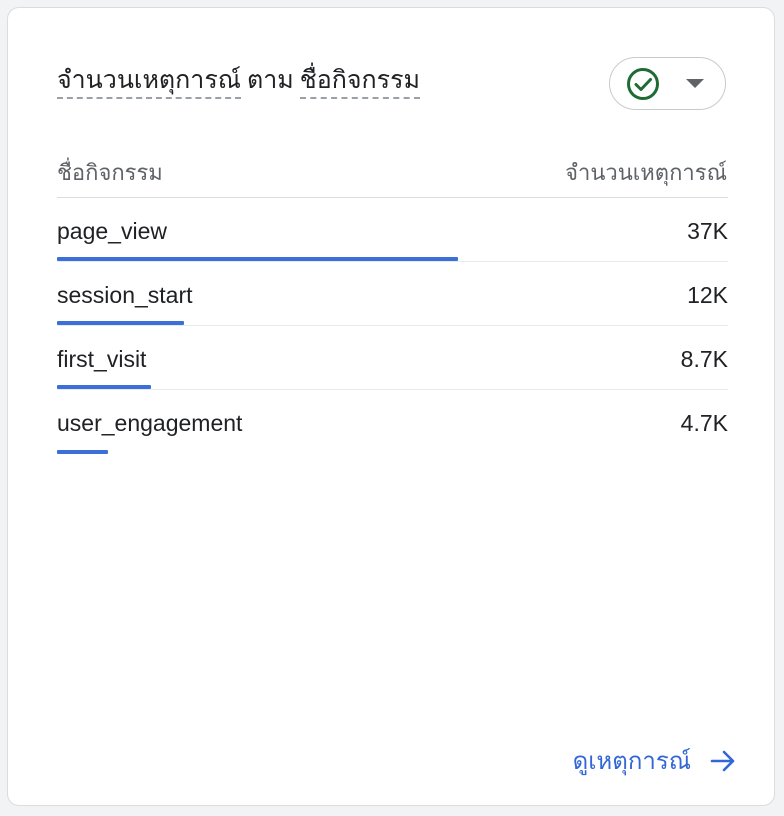 The width and height of the screenshot is (784, 816). What do you see at coordinates (150, 423) in the screenshot?
I see `event-name: user_engagement` at bounding box center [150, 423].